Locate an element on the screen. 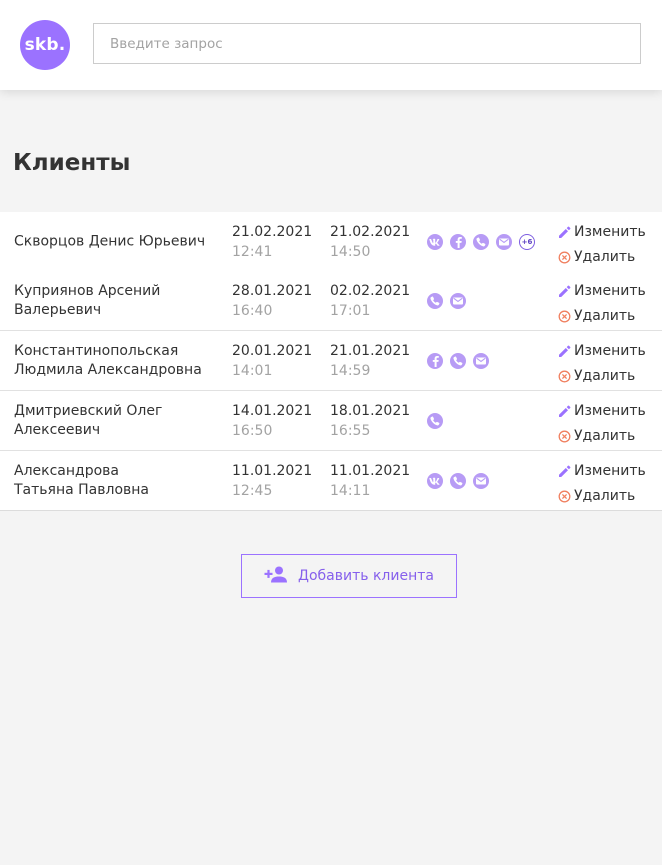  client-name-line: Татьяна Павловна is located at coordinates (81, 489).